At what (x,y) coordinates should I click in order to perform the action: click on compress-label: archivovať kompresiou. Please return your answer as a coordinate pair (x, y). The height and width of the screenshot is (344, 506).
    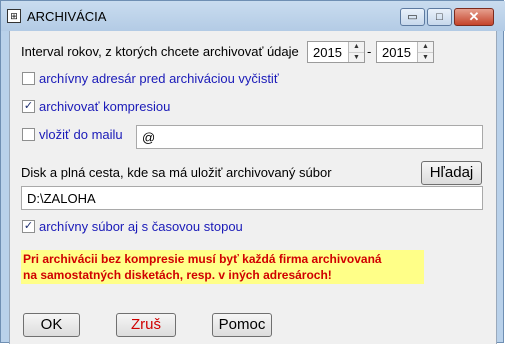
    Looking at the image, I should click on (104, 106).